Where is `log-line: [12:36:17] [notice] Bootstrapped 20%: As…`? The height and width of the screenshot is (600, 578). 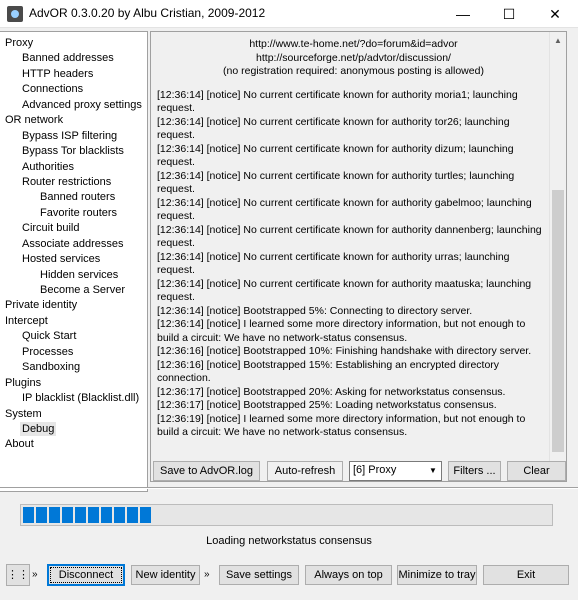 log-line: [12:36:17] [notice] Bootstrapped 20%: As… is located at coordinates (331, 391).